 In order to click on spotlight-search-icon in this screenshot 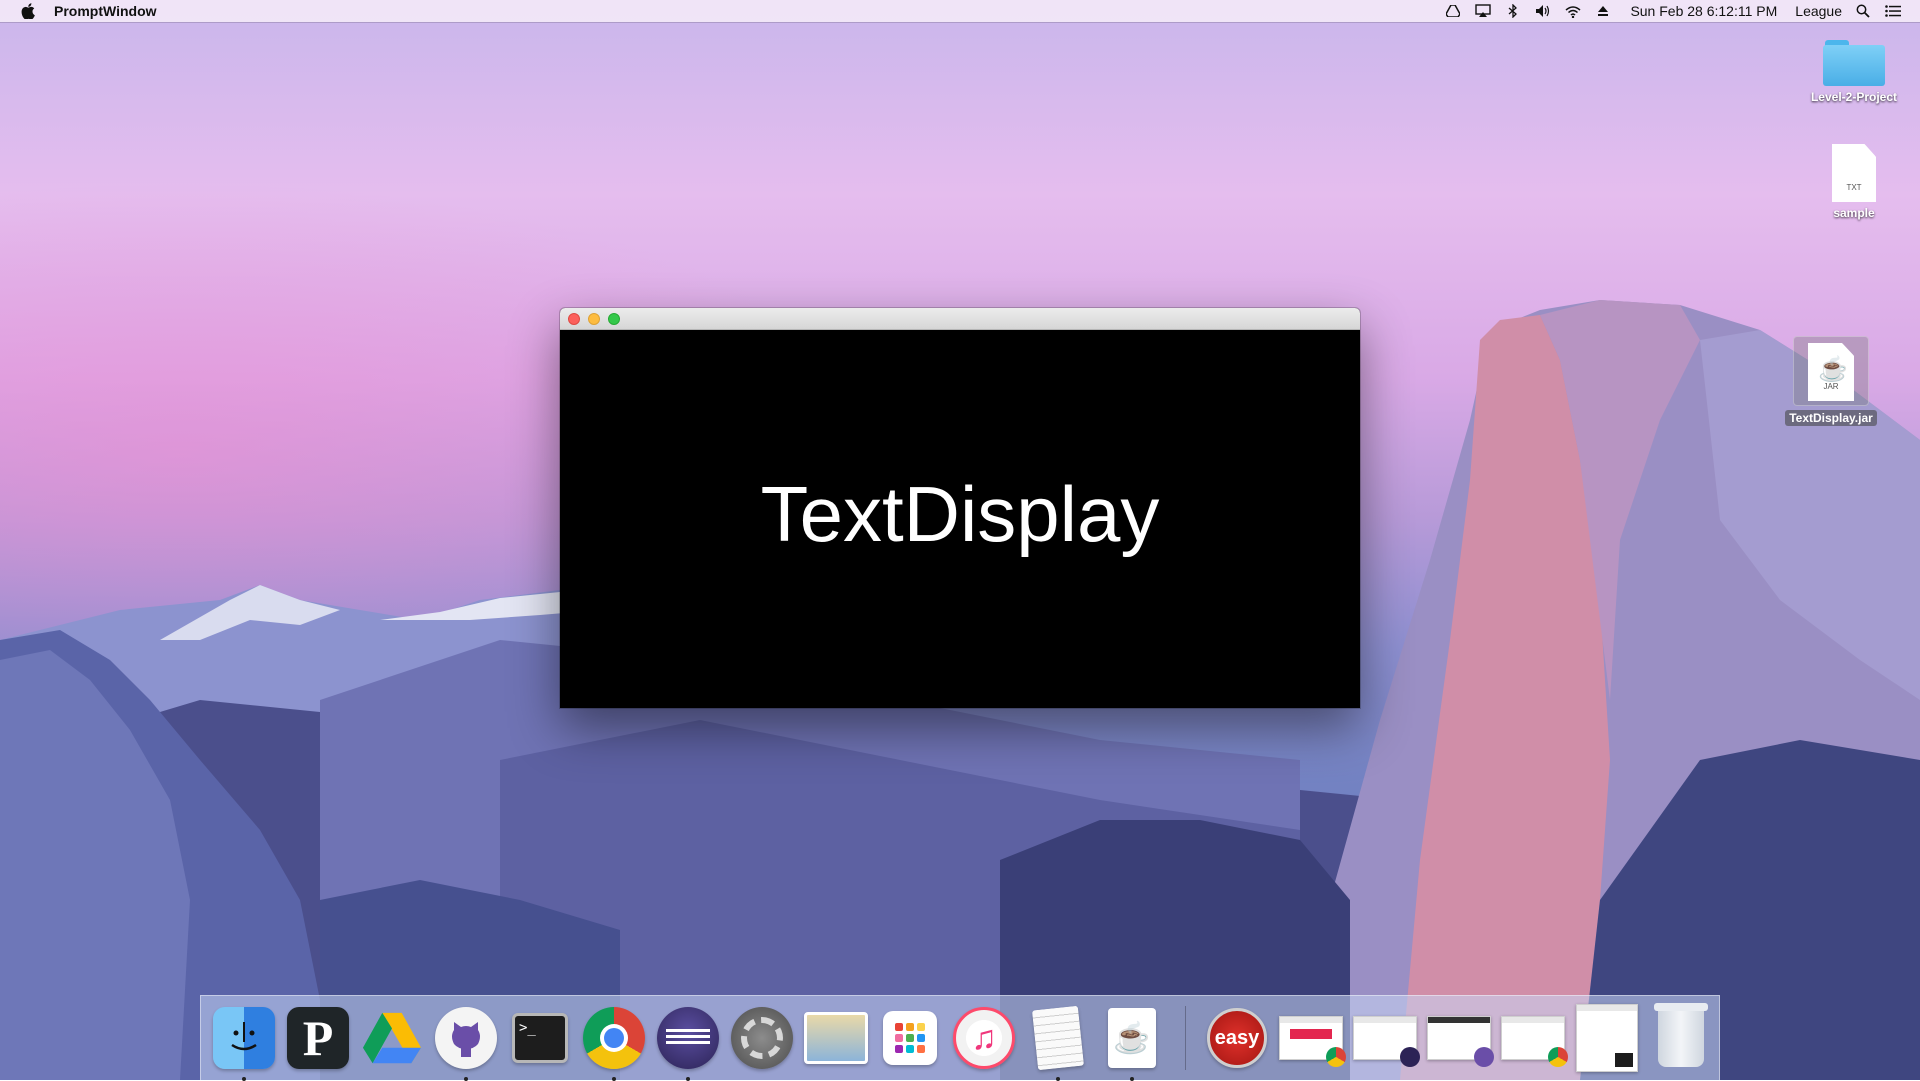, I will do `click(1863, 11)`.